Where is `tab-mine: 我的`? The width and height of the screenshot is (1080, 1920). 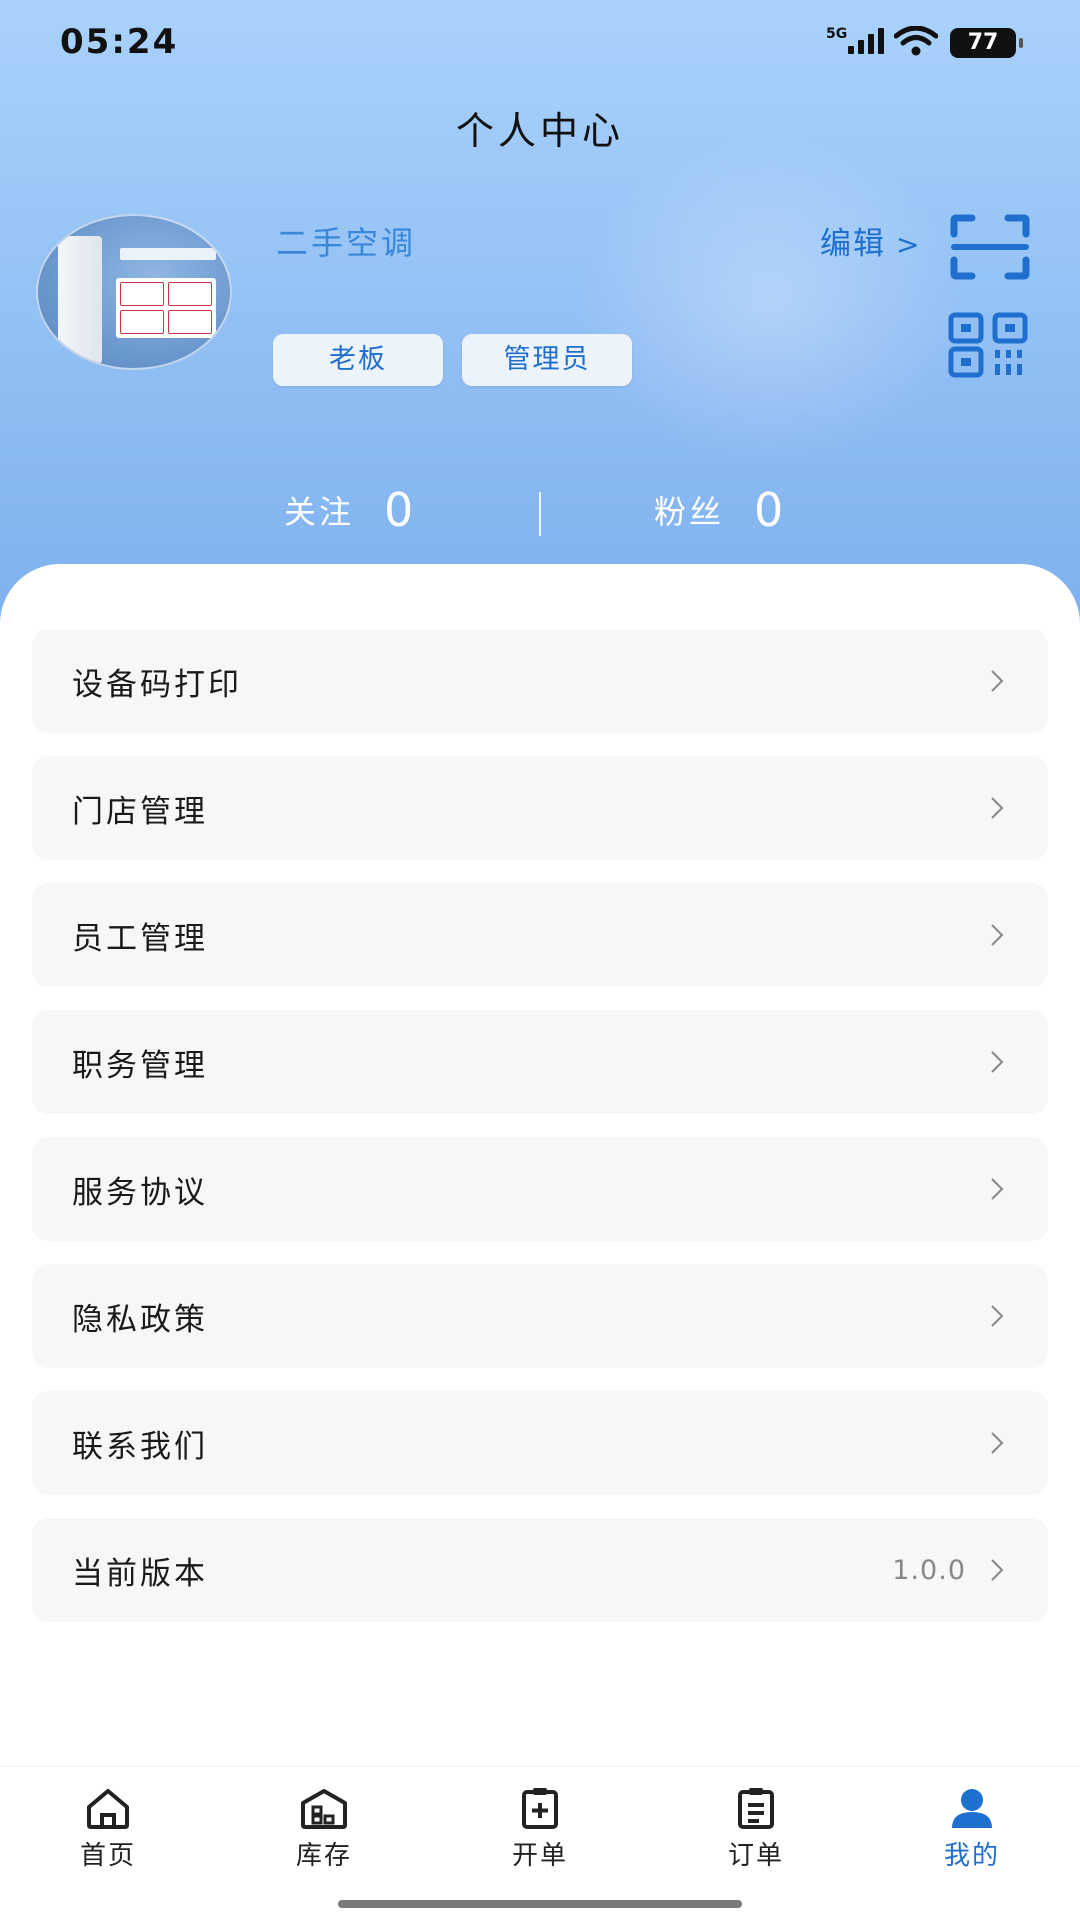 tab-mine: 我的 is located at coordinates (972, 1837).